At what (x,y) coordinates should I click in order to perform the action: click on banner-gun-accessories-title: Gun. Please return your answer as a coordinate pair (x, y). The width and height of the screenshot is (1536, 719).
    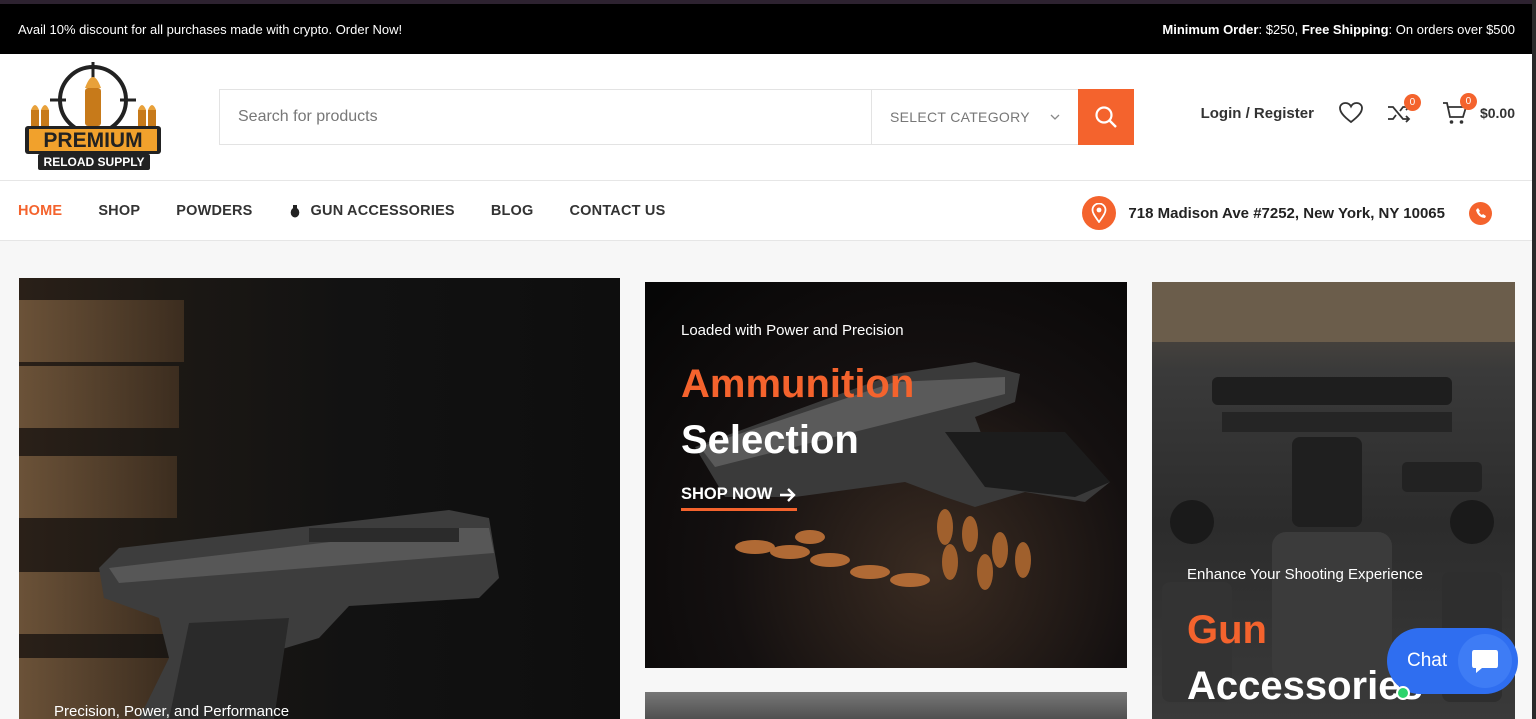
    Looking at the image, I should click on (1227, 630).